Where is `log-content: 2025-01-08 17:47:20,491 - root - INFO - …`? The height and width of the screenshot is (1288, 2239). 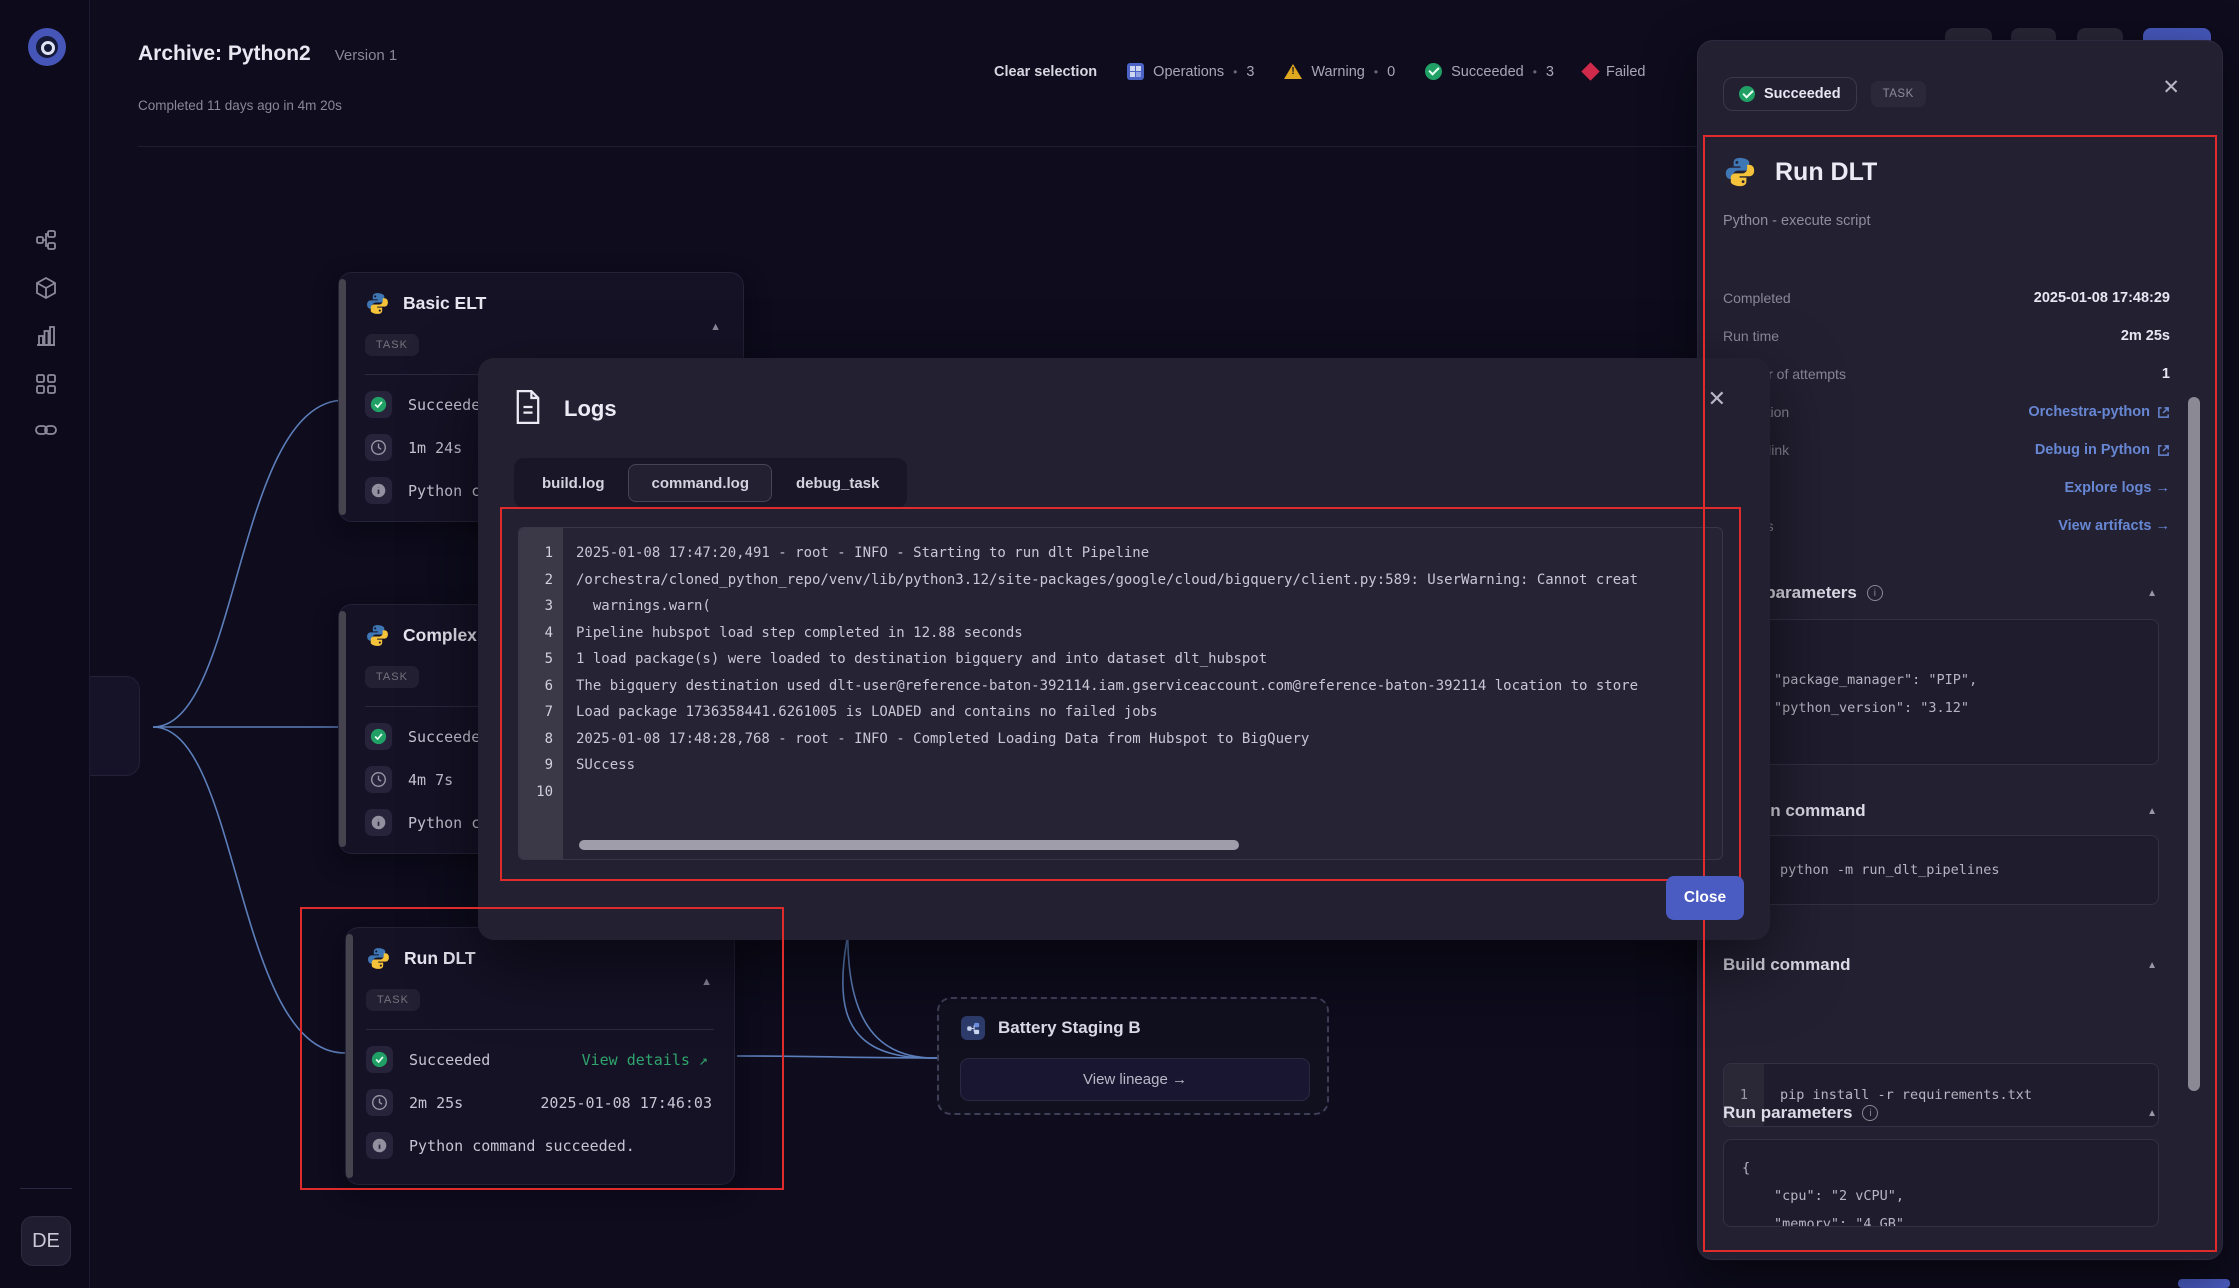 log-content: 2025-01-08 17:47:20,491 - root - INFO - … is located at coordinates (1146, 672).